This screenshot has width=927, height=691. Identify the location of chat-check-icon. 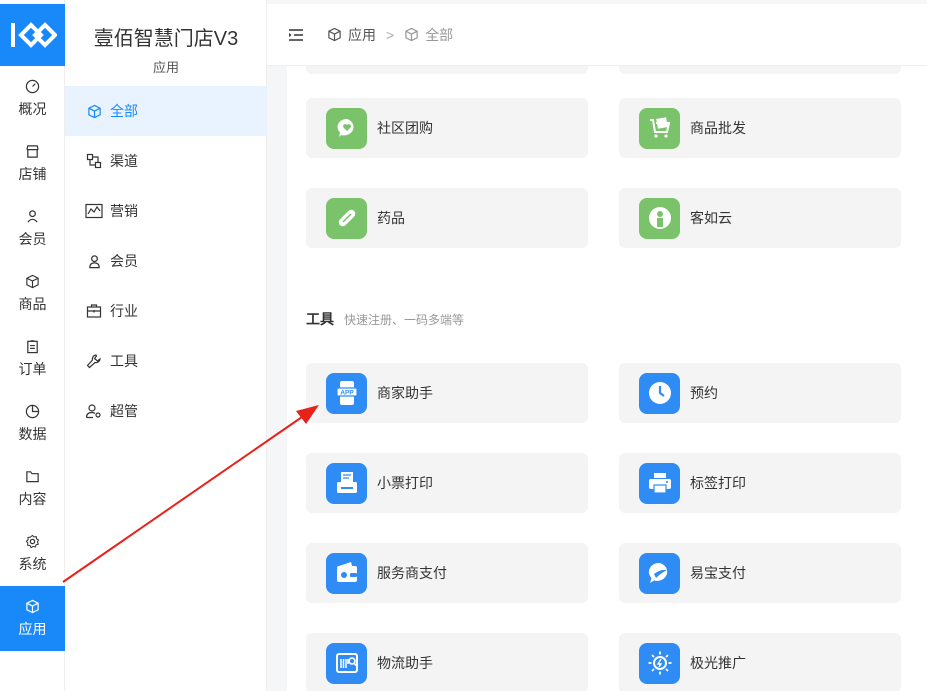
(659, 573).